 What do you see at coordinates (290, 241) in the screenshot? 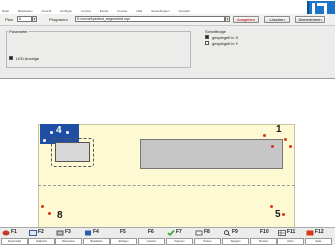
I see `fkey-f11-caption: Zoom` at bounding box center [290, 241].